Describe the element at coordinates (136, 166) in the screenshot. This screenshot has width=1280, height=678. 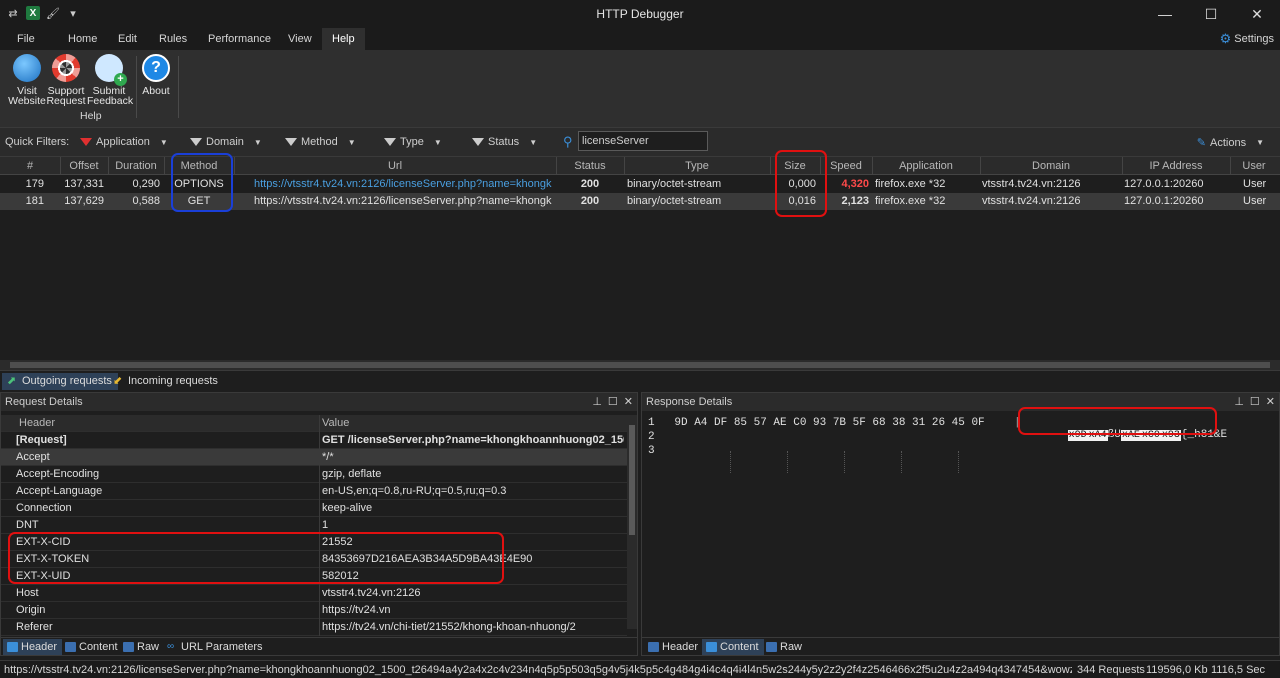
I see `col-duration: Duration` at that location.